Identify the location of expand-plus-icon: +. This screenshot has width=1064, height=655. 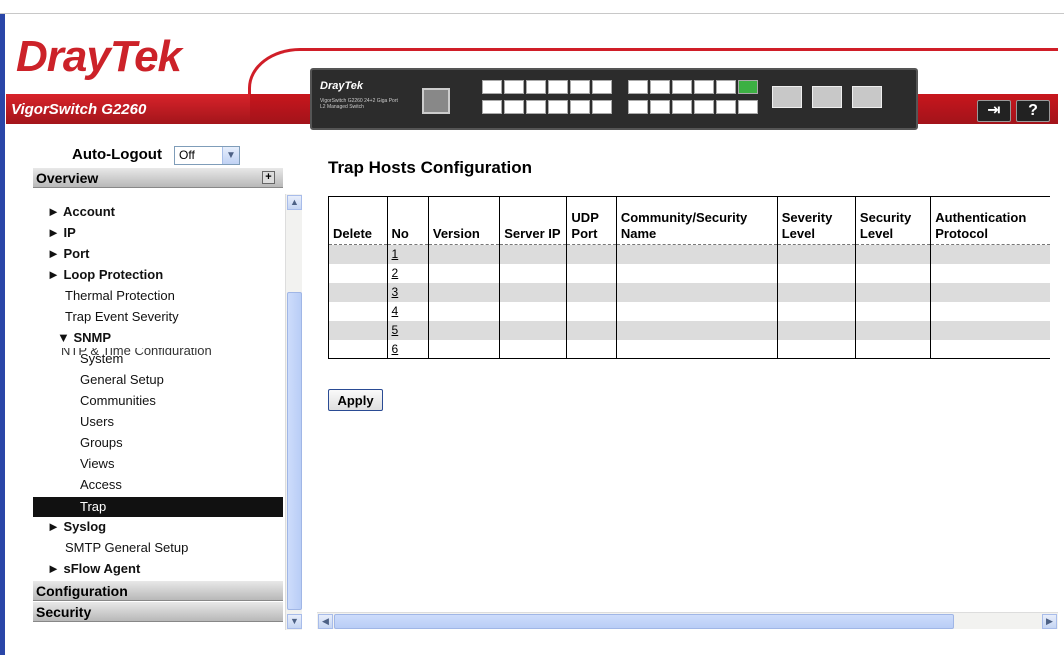
(268, 177).